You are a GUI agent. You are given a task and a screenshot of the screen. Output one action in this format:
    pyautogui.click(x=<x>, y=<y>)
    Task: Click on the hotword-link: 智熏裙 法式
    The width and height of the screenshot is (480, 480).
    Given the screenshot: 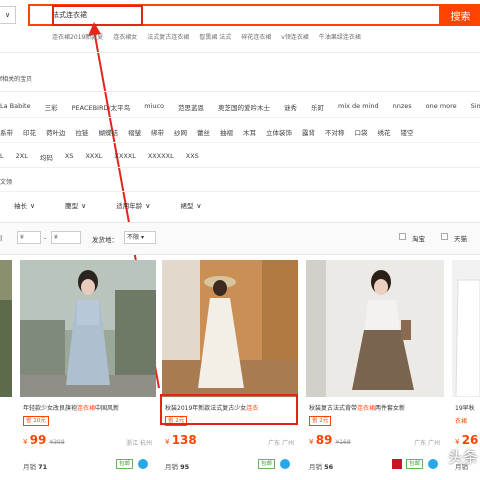 What is the action you would take?
    pyautogui.click(x=215, y=36)
    